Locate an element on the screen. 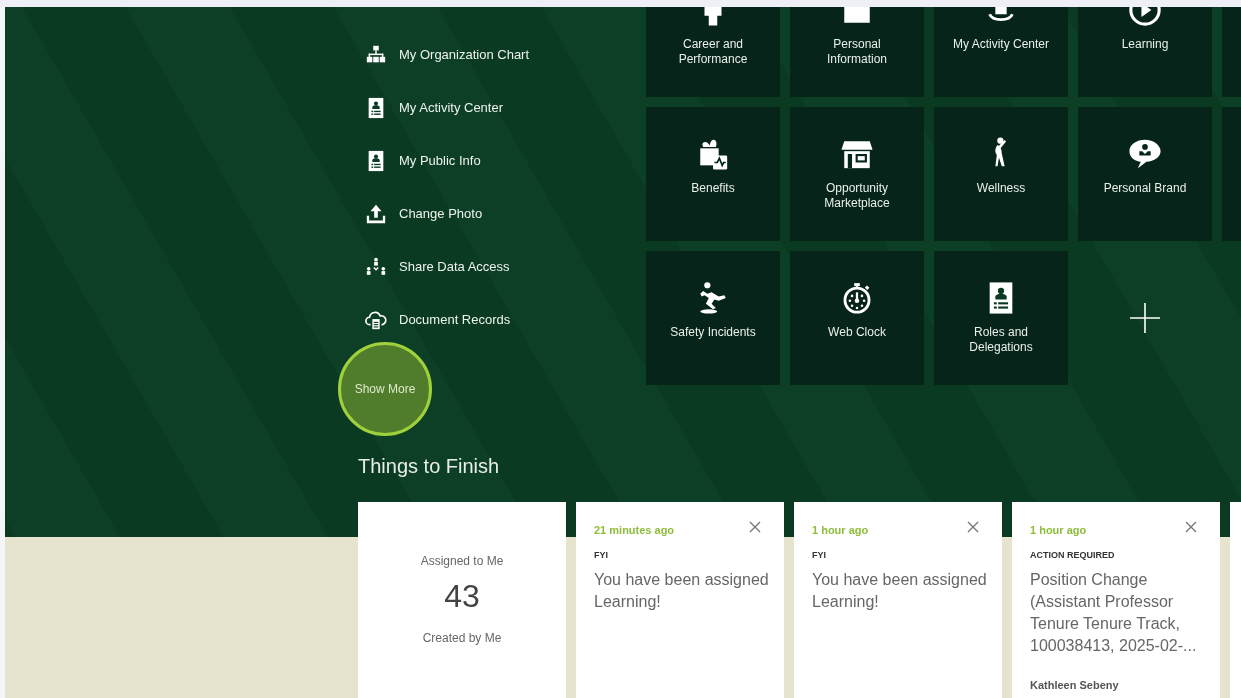 This screenshot has height=698, width=1241. summary-label: Assigned to Me is located at coordinates (462, 561).